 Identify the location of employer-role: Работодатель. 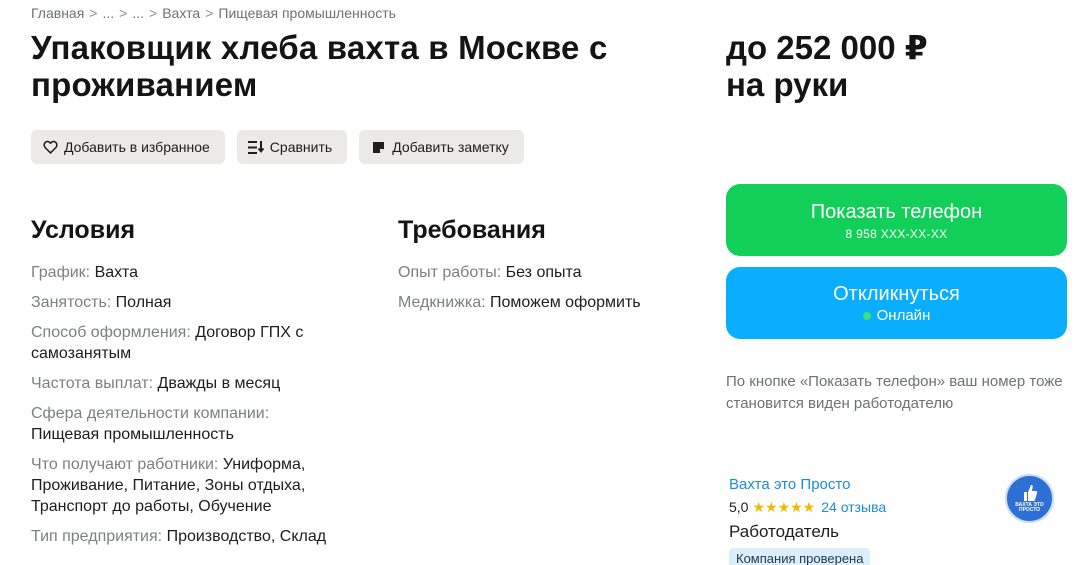
(784, 531).